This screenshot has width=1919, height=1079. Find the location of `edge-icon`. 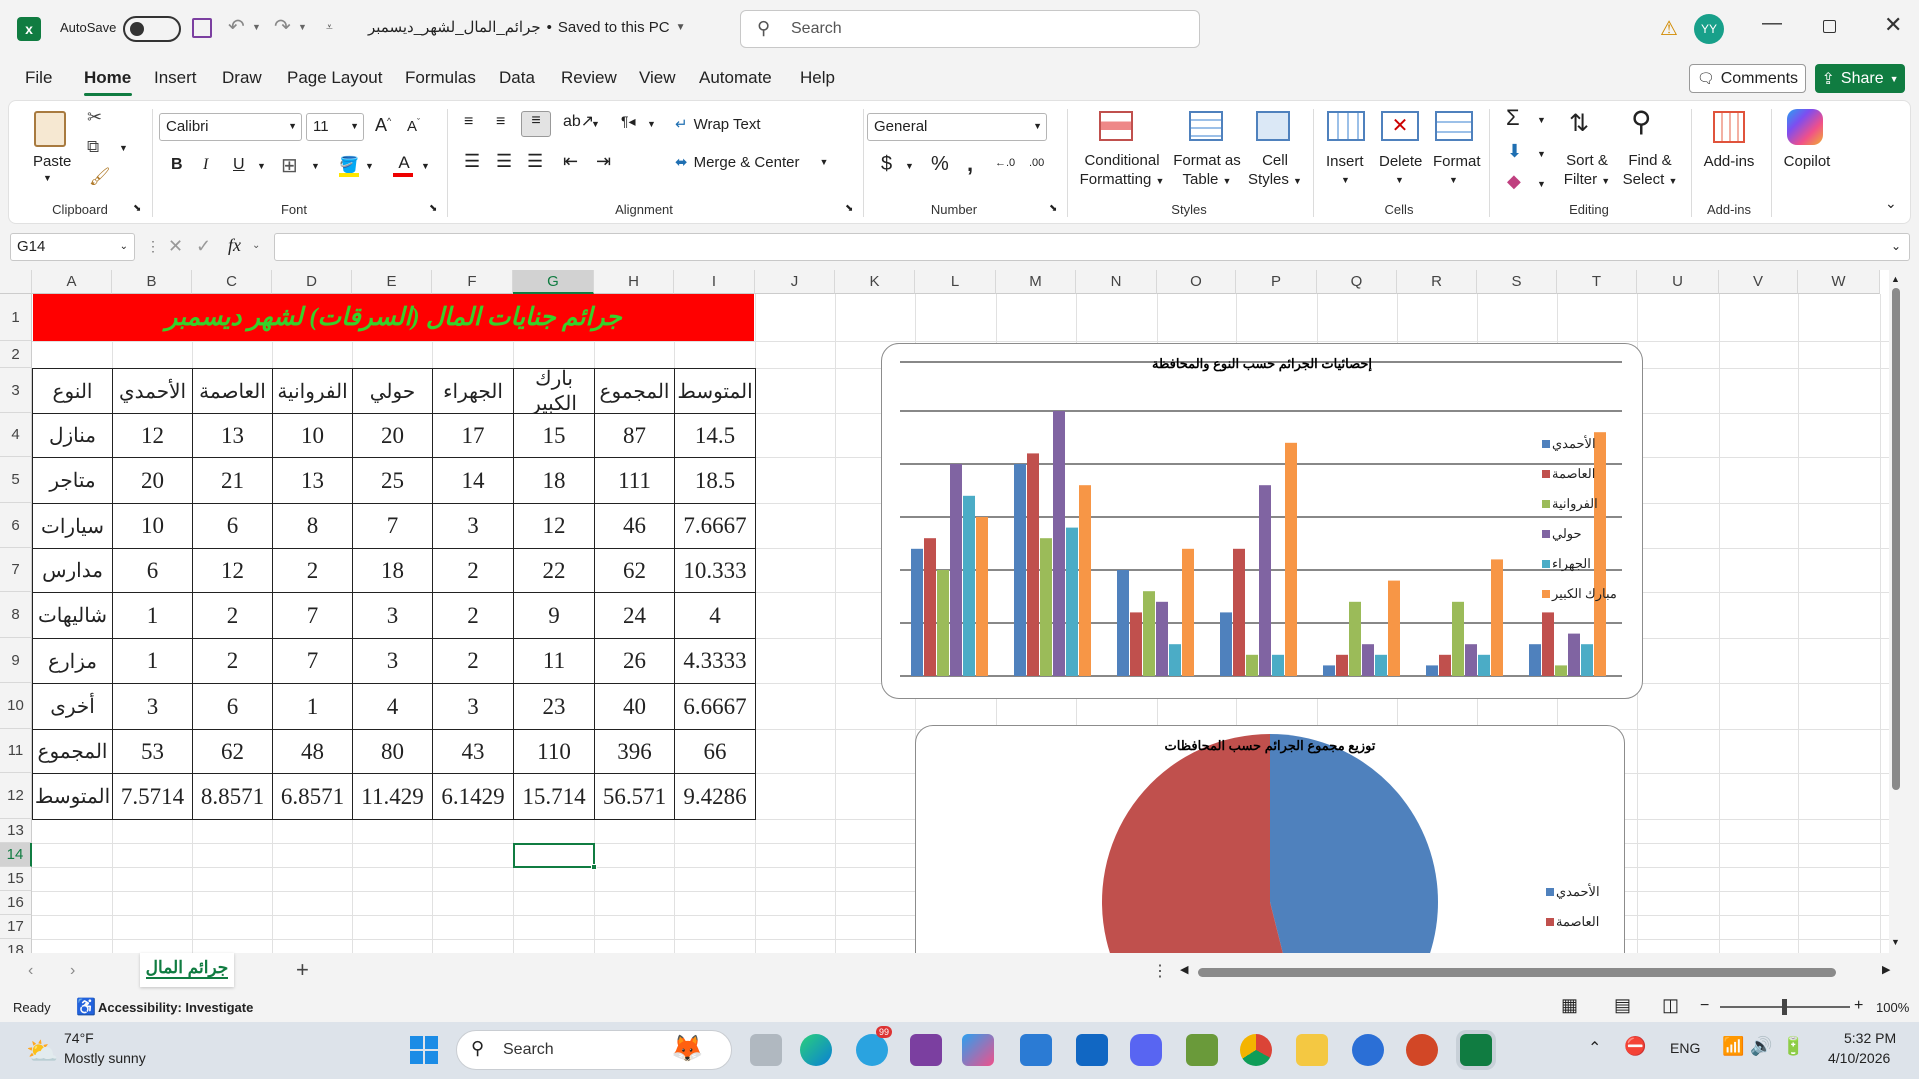

edge-icon is located at coordinates (816, 1050).